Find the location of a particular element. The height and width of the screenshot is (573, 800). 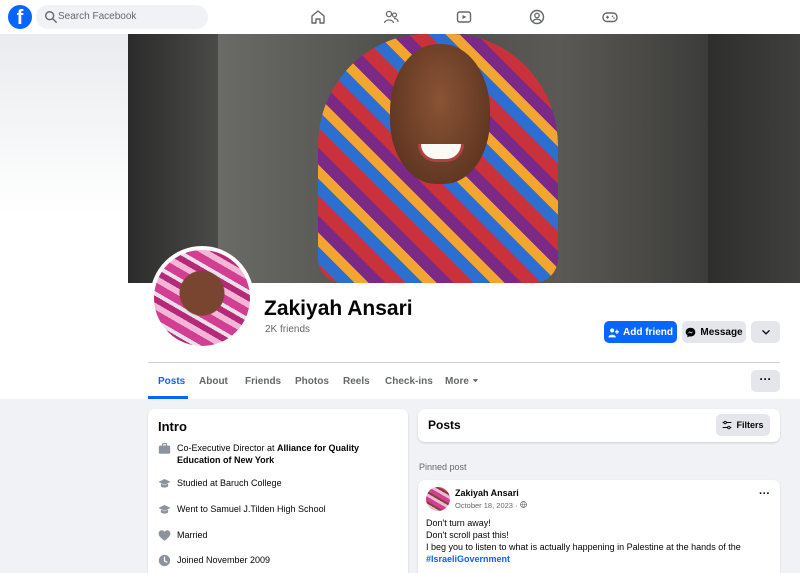

intro-college-text: Studied at Baruch College is located at coordinates (229, 483).